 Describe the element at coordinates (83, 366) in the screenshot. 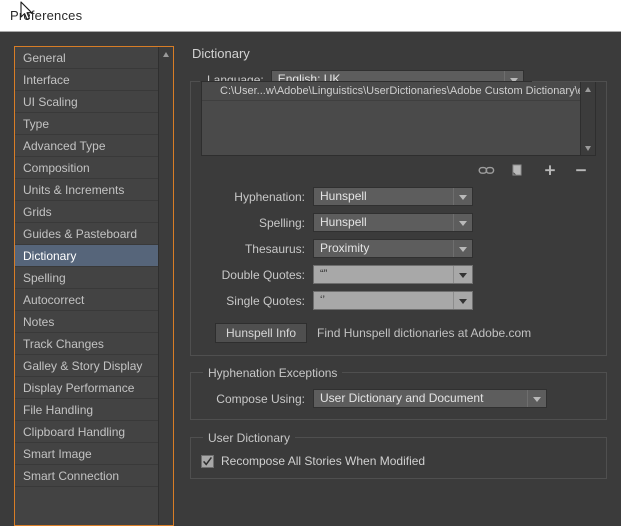

I see `sidebar-item-label: Galley & Story Display` at that location.